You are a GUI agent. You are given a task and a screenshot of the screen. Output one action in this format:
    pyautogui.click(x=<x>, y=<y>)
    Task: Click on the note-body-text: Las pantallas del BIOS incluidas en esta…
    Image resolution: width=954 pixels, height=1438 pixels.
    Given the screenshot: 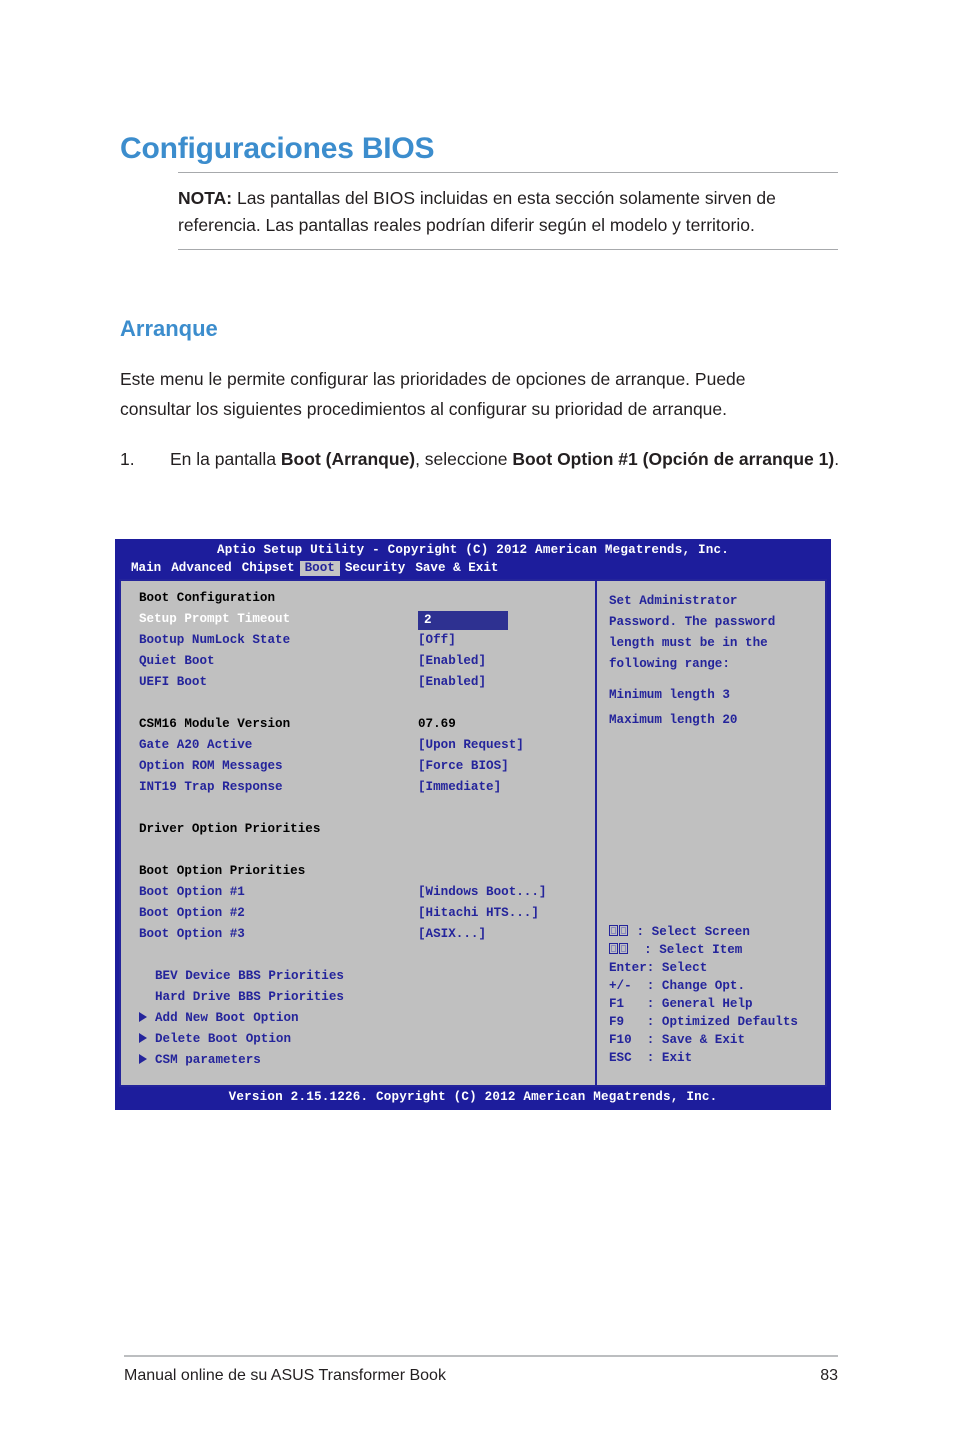 What is the action you would take?
    pyautogui.click(x=477, y=211)
    